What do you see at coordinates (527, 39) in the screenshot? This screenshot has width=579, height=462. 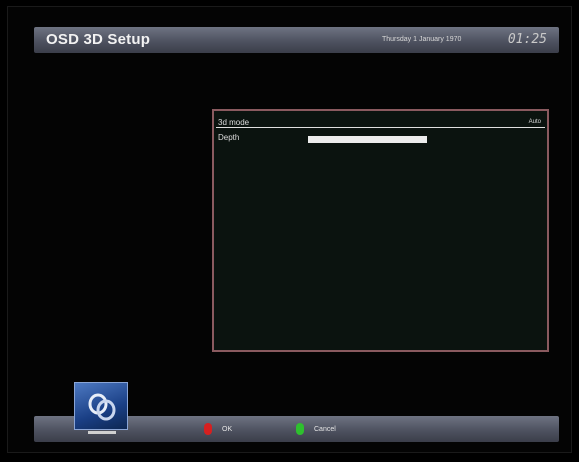 I see `clock-display: 01:25` at bounding box center [527, 39].